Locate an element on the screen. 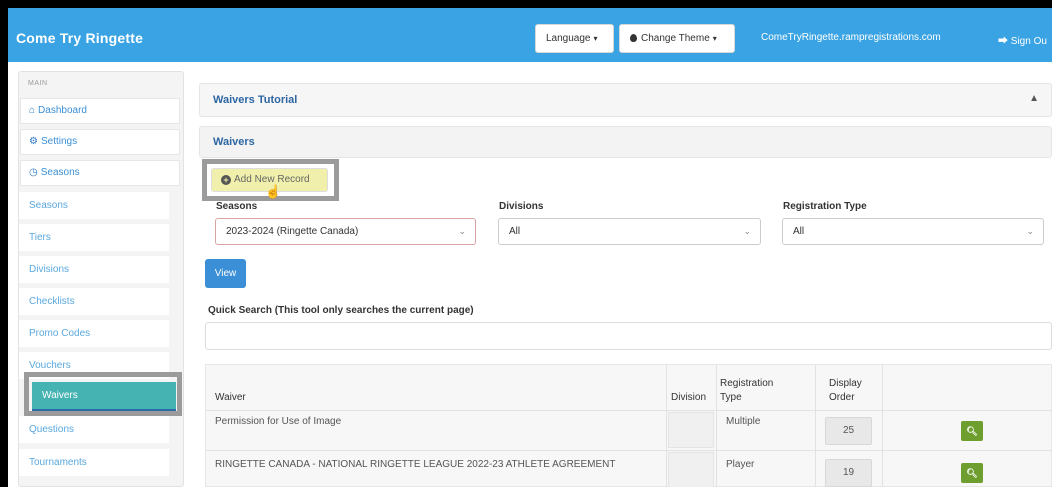 This screenshot has width=1052, height=487. sidebar-item-settings: ⚙ Settings is located at coordinates (100, 142).